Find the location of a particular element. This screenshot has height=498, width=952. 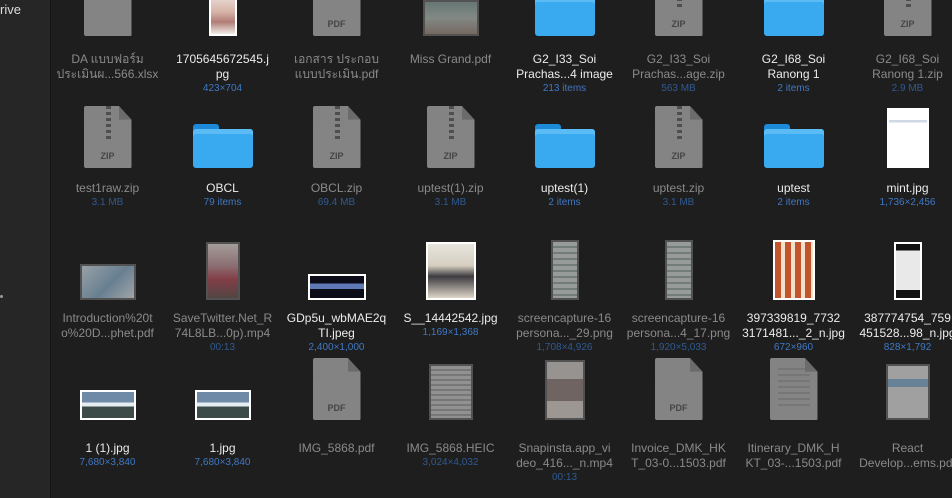

photo-portrait-thumbnail is located at coordinates (222, 18).